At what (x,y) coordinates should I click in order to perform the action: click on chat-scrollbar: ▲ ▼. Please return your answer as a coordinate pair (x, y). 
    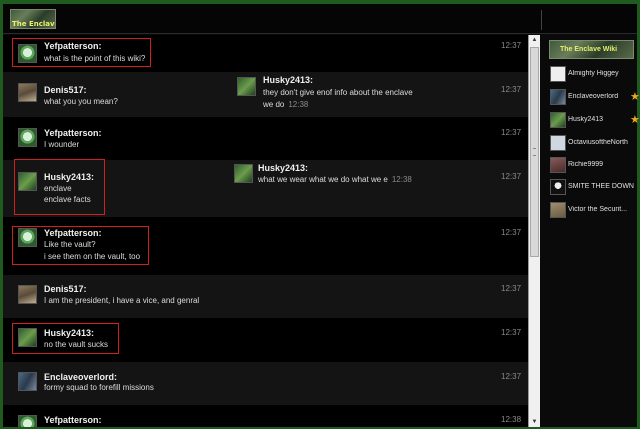
    Looking at the image, I should click on (534, 231).